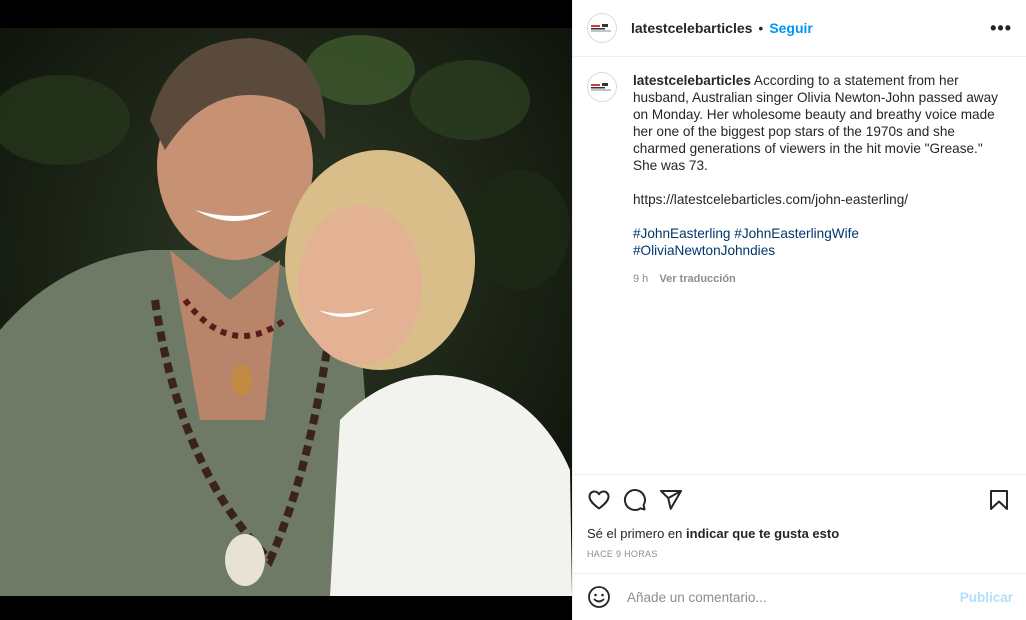 Image resolution: width=1026 pixels, height=620 pixels. Describe the element at coordinates (697, 279) in the screenshot. I see `translate-button: Ver traducción` at that location.